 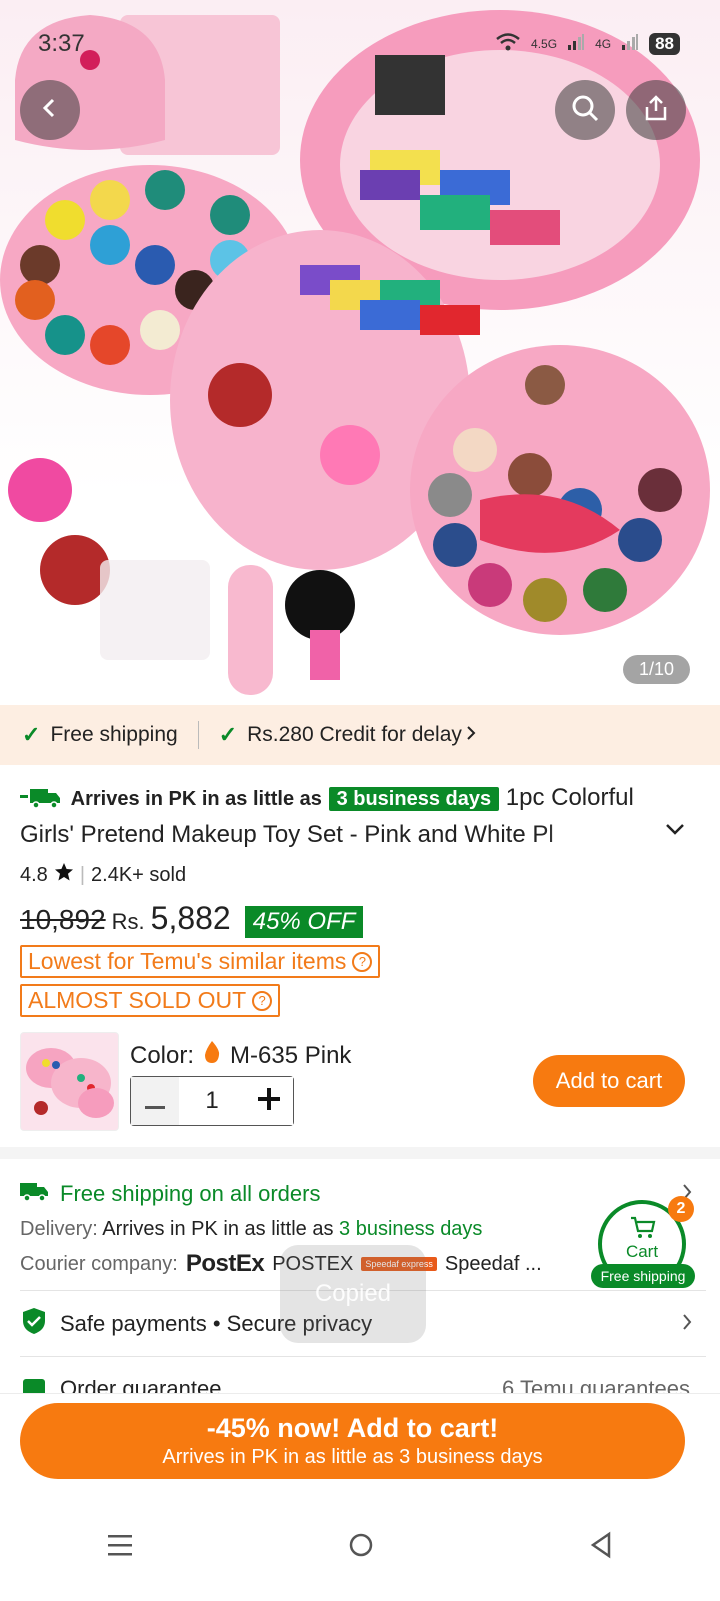 I want to click on search-button, so click(x=585, y=110).